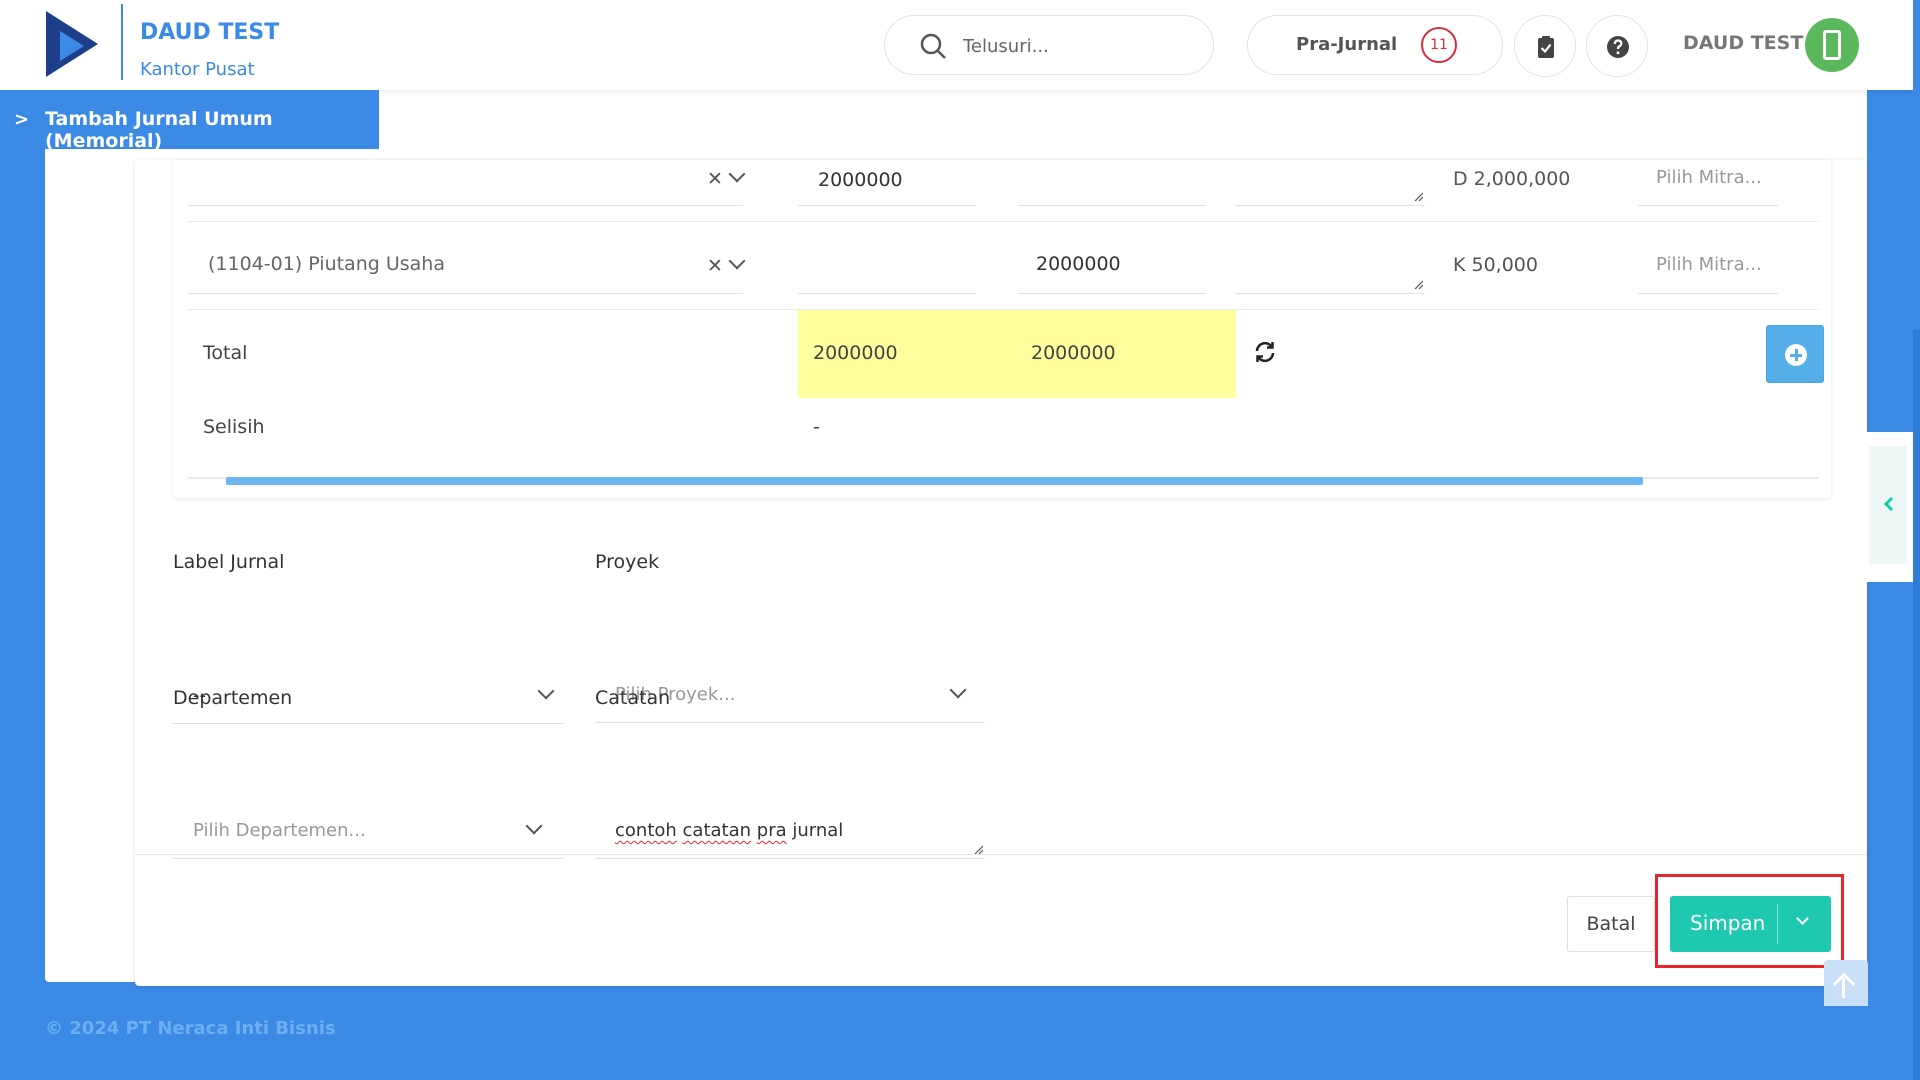  What do you see at coordinates (934, 481) in the screenshot?
I see `table-horizontal-scrollbar` at bounding box center [934, 481].